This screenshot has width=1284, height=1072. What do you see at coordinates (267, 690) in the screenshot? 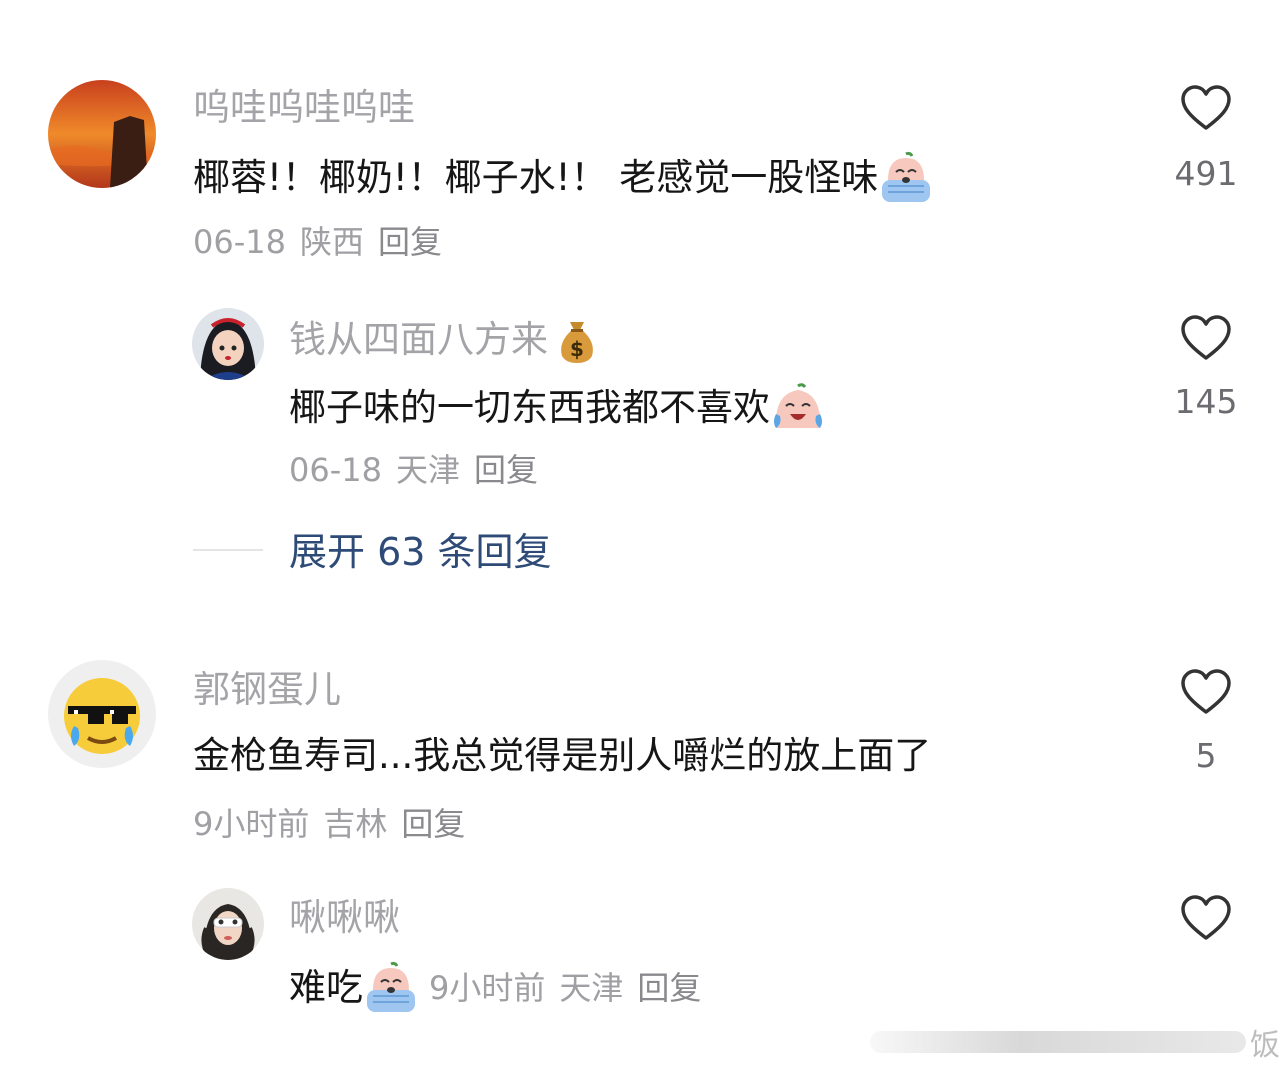
I see `comment-username: 郭钢蛋儿` at bounding box center [267, 690].